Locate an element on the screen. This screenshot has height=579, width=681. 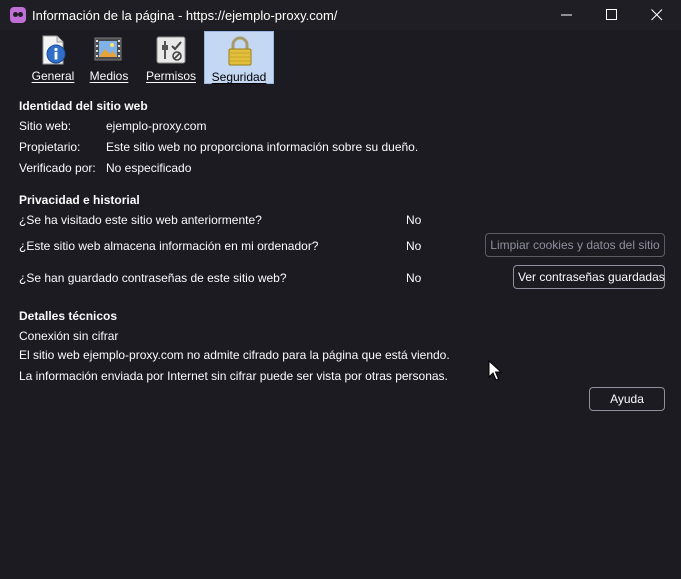
view-saved-passwords-button: Ver contraseñas guardadas is located at coordinates (589, 277).